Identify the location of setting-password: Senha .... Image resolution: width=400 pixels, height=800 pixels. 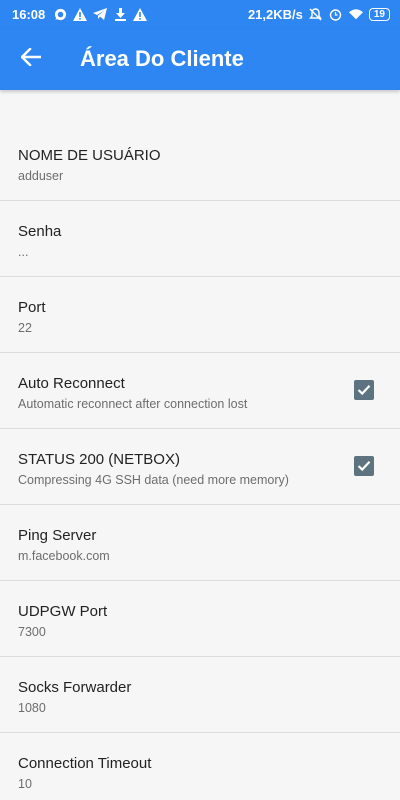
(200, 239).